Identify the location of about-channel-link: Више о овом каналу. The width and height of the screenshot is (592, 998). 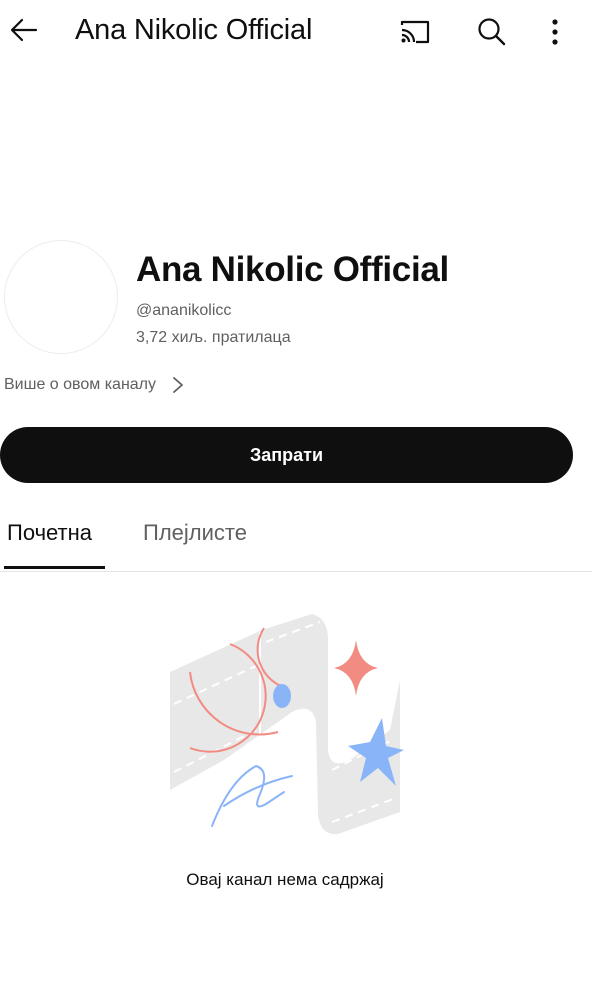
(95, 385).